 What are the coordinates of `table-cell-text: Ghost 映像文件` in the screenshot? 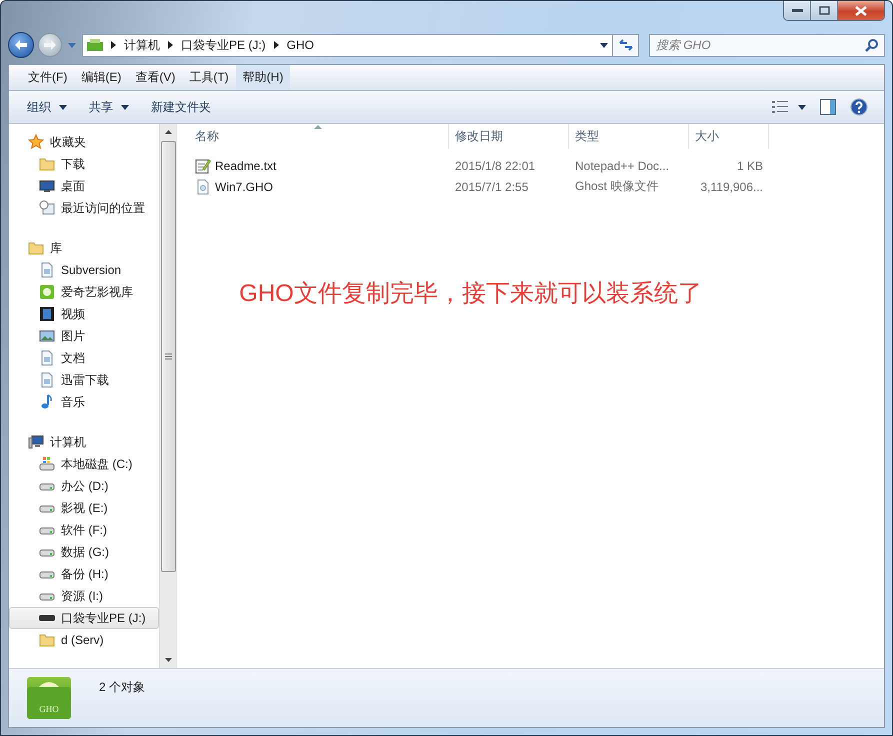 It's located at (617, 186).